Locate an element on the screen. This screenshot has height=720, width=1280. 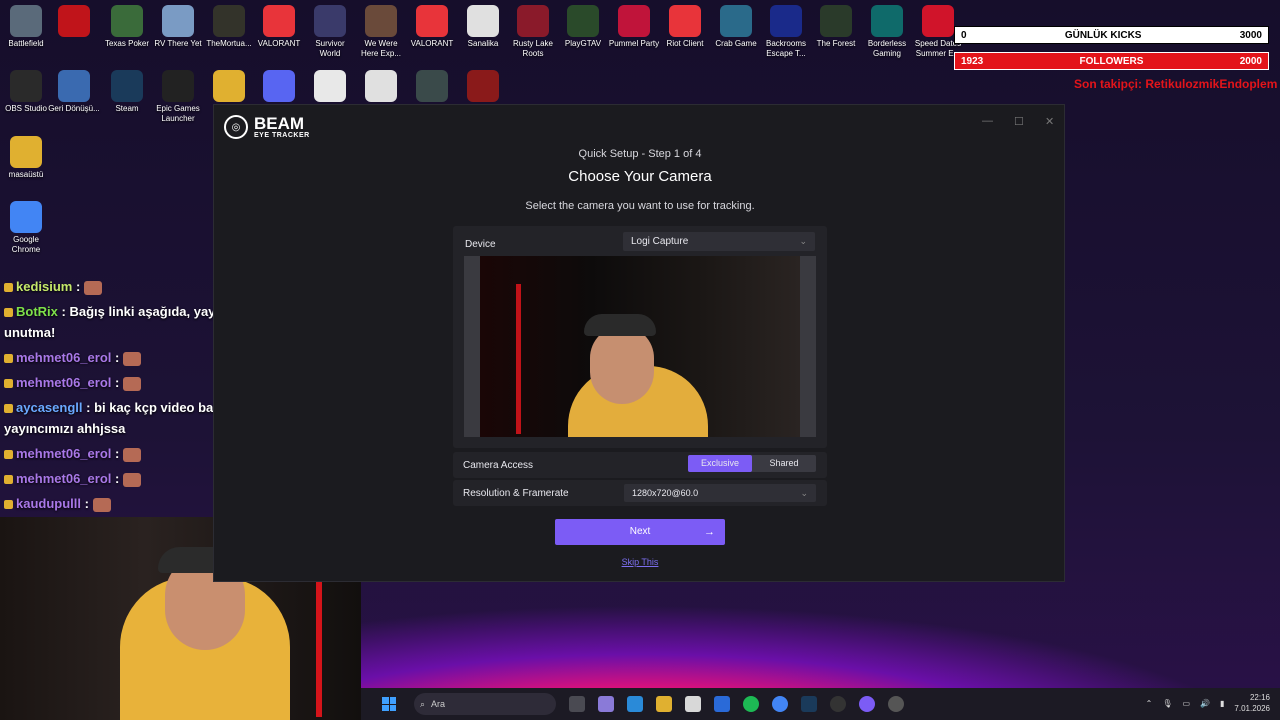
desktop-shortcut-label: OBS Studio is located at coordinates (26, 108).